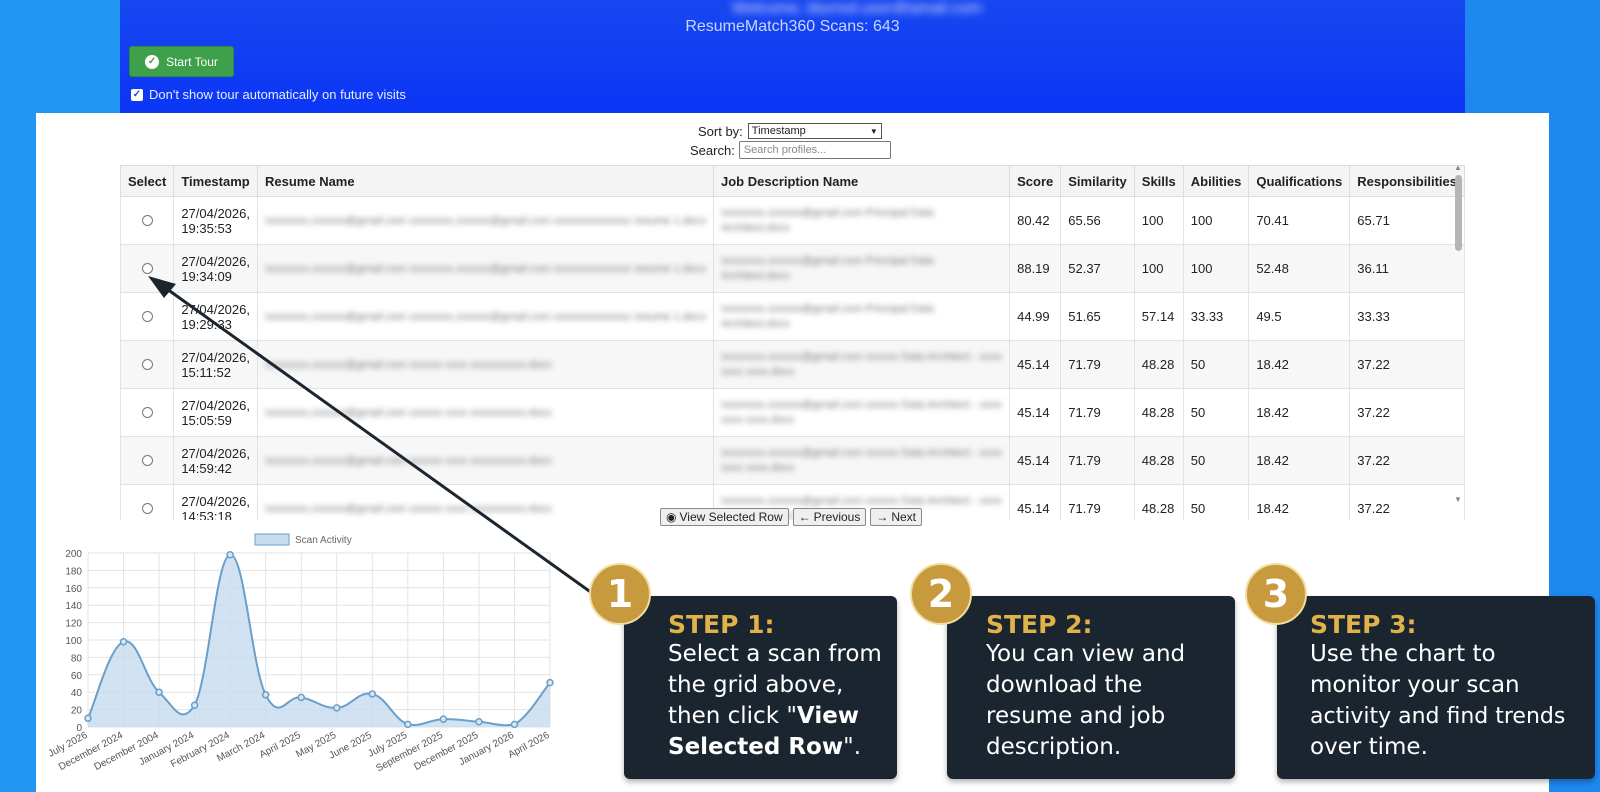  I want to click on arrow-line, so click(376, 438).